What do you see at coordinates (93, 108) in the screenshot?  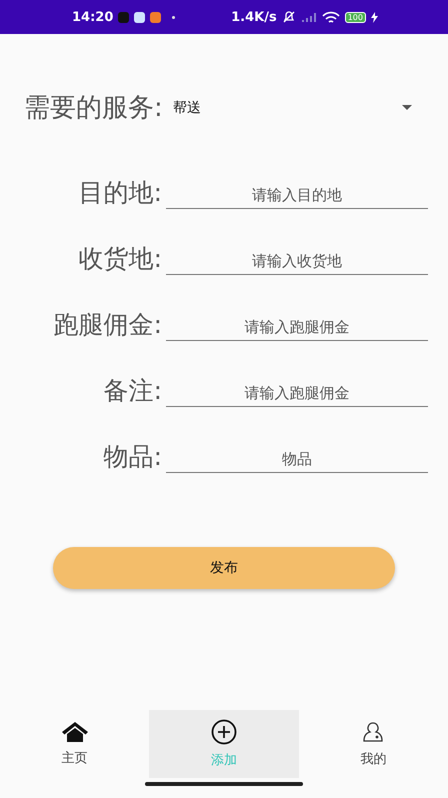 I see `service-label: 需要的服务:` at bounding box center [93, 108].